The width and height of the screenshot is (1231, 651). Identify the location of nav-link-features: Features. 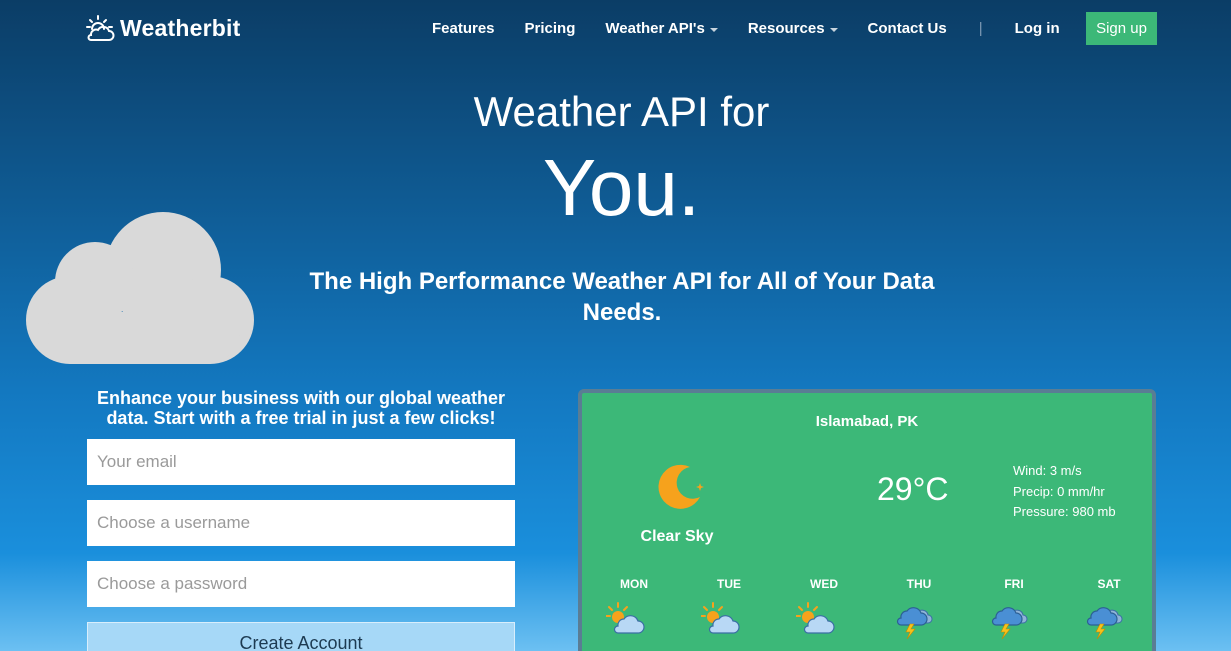
(463, 28).